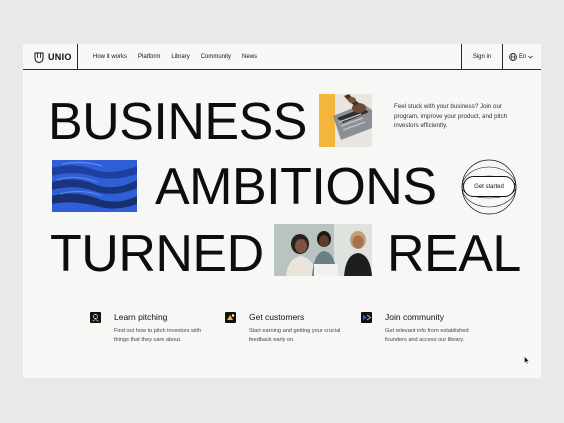 The image size is (564, 423). What do you see at coordinates (157, 254) in the screenshot?
I see `hero-word-turned: TURNED` at bounding box center [157, 254].